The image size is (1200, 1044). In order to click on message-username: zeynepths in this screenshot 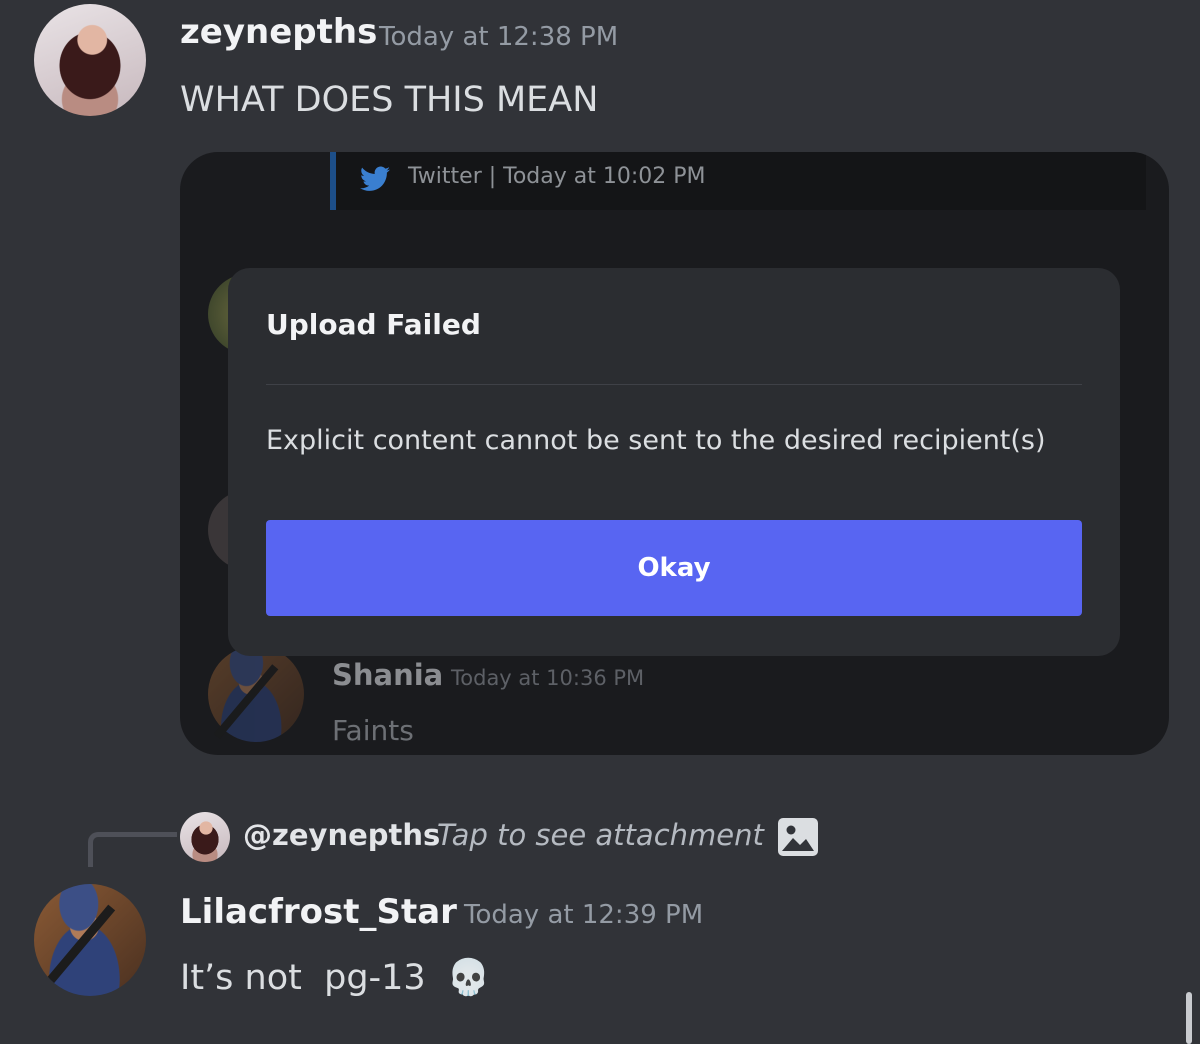, I will do `click(278, 32)`.